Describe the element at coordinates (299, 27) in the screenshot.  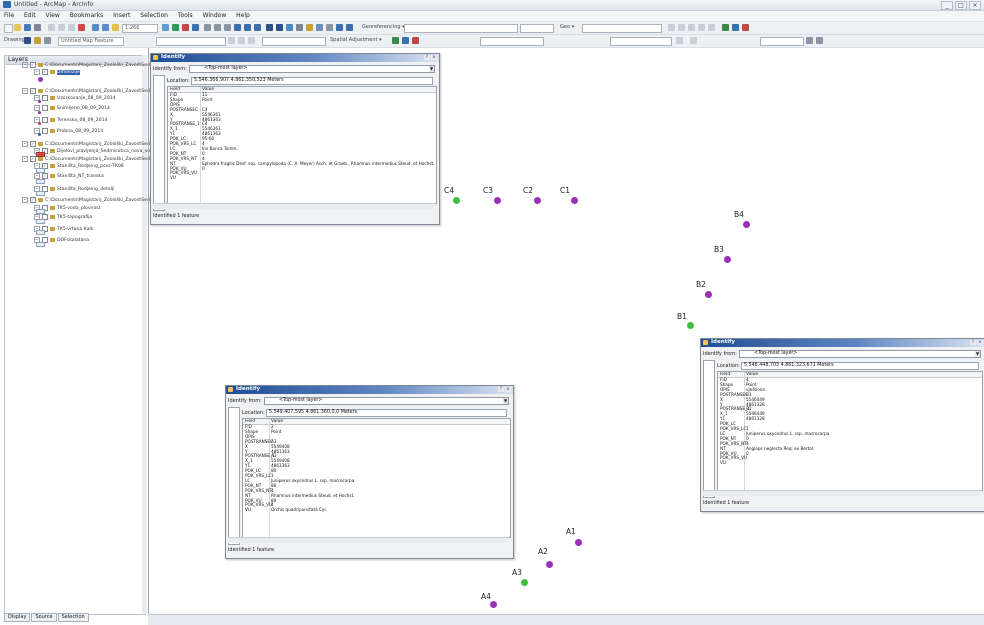
I see `measure-icon` at that location.